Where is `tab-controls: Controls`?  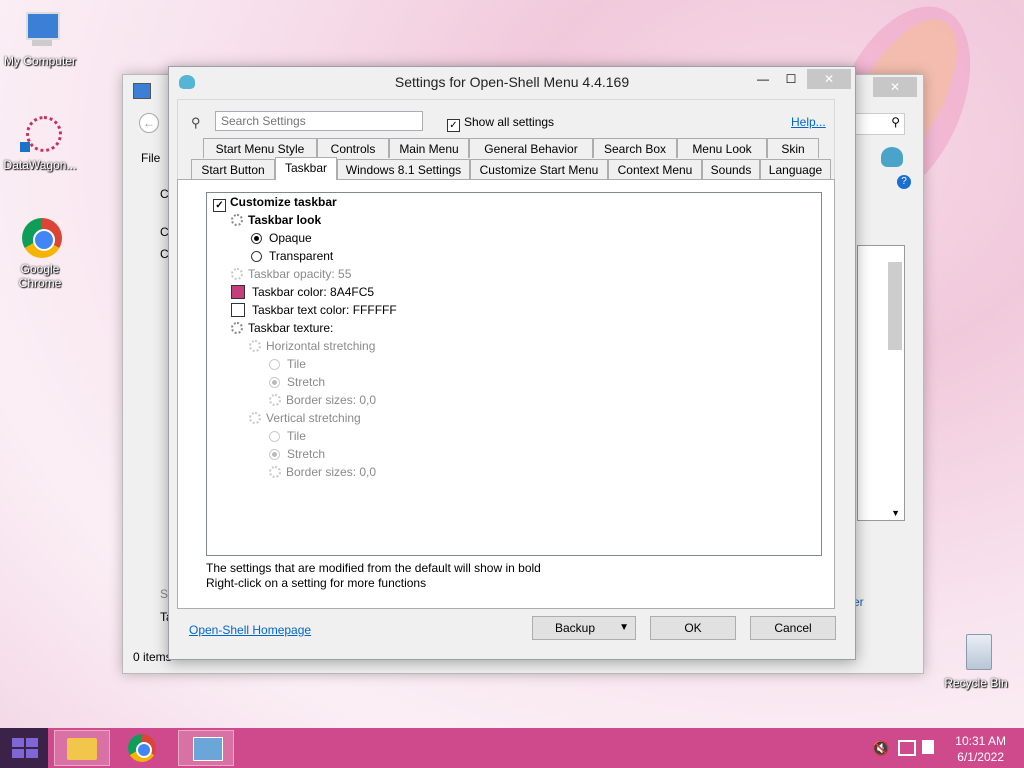
tab-controls: Controls is located at coordinates (353, 148).